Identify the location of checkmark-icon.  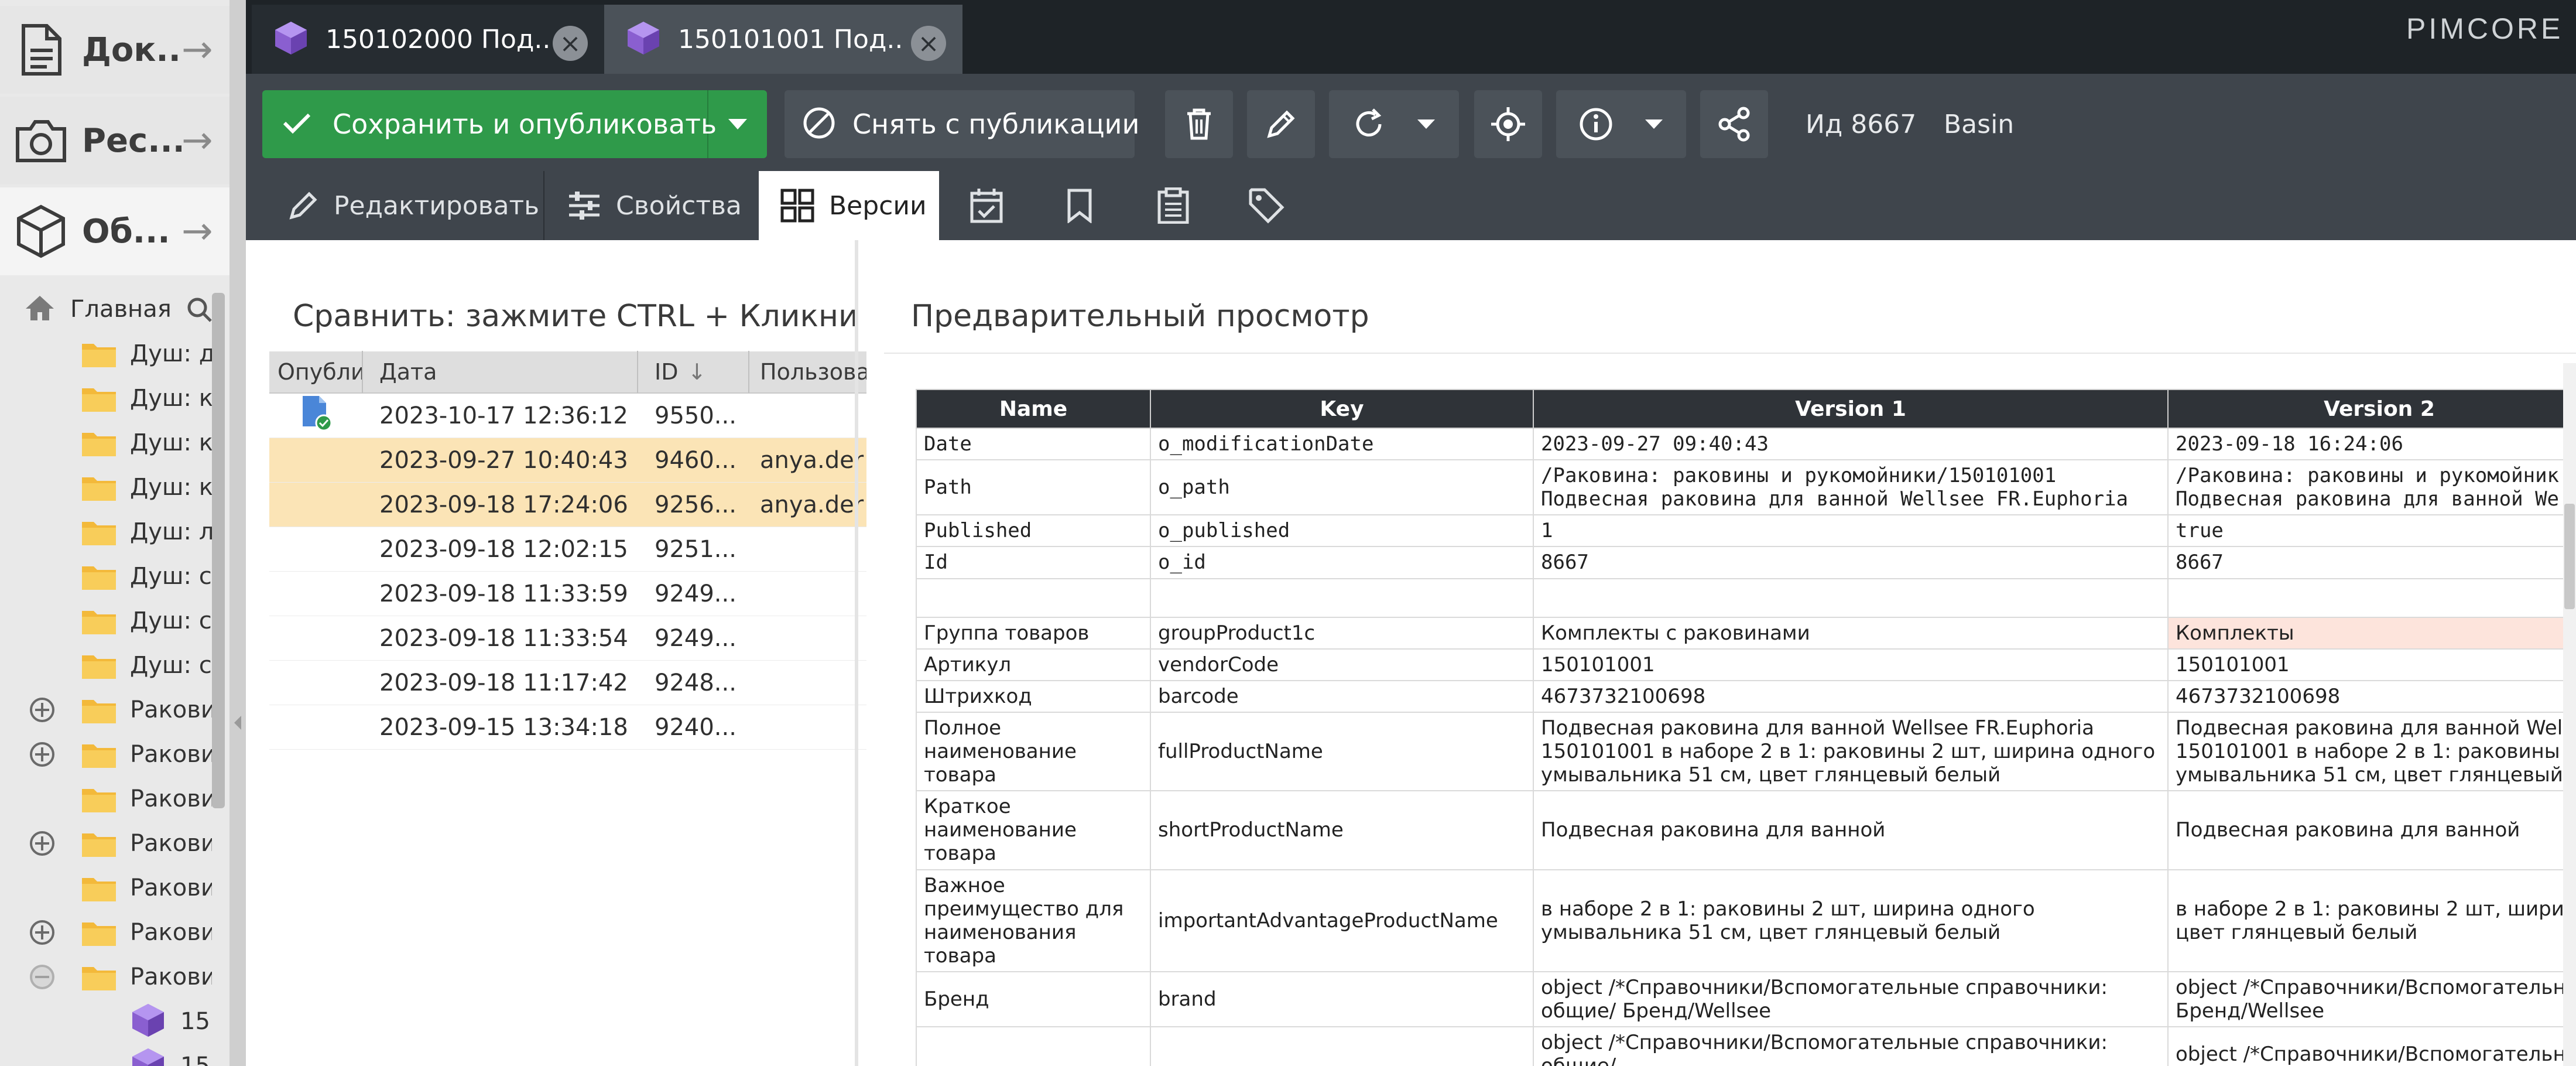
(296, 124).